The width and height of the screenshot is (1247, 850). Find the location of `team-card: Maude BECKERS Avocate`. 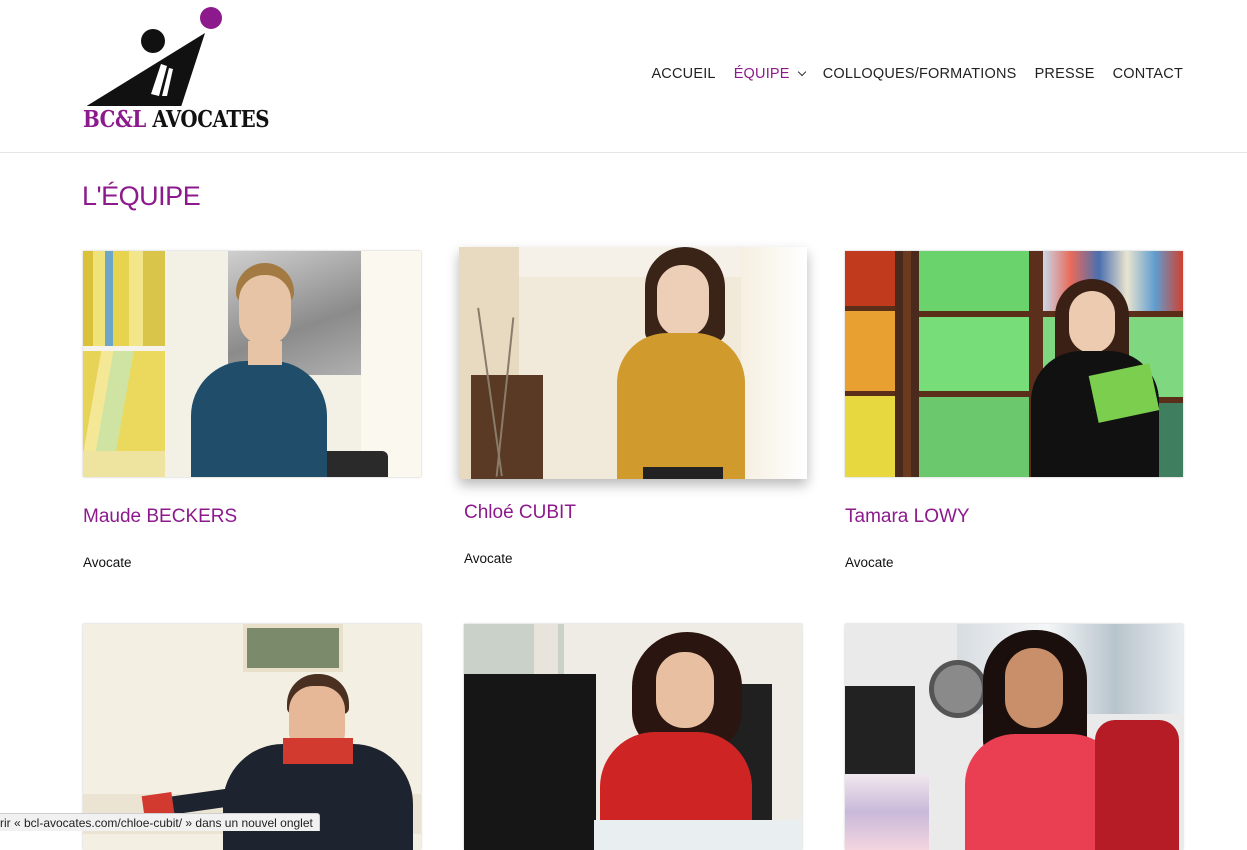

team-card: Maude BECKERS Avocate is located at coordinates (252, 410).